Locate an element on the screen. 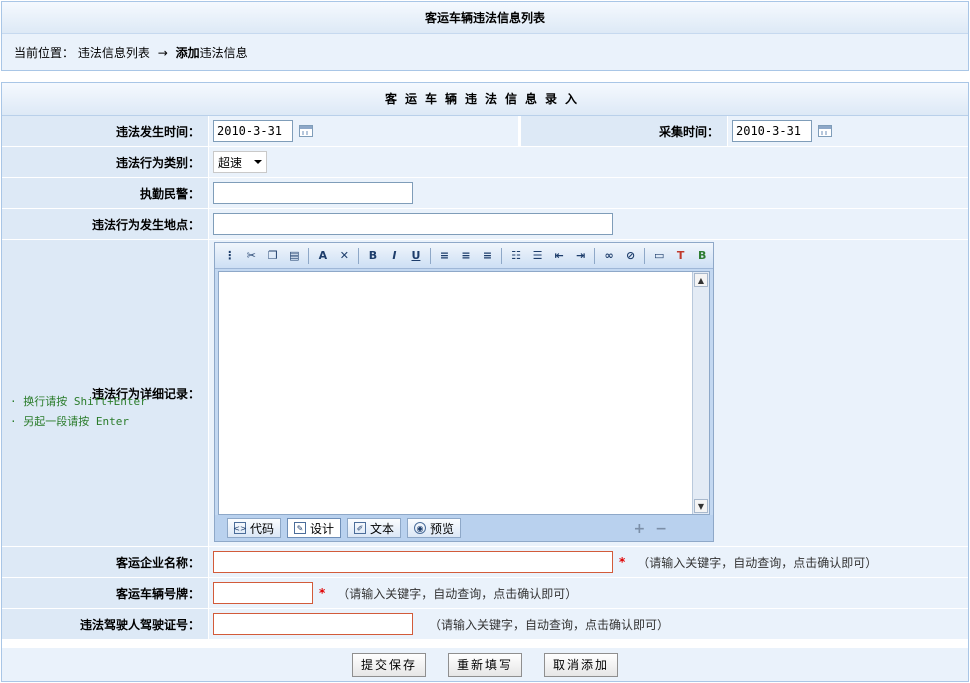 The width and height of the screenshot is (970, 683). align-center-icon: ≡ is located at coordinates (466, 256).